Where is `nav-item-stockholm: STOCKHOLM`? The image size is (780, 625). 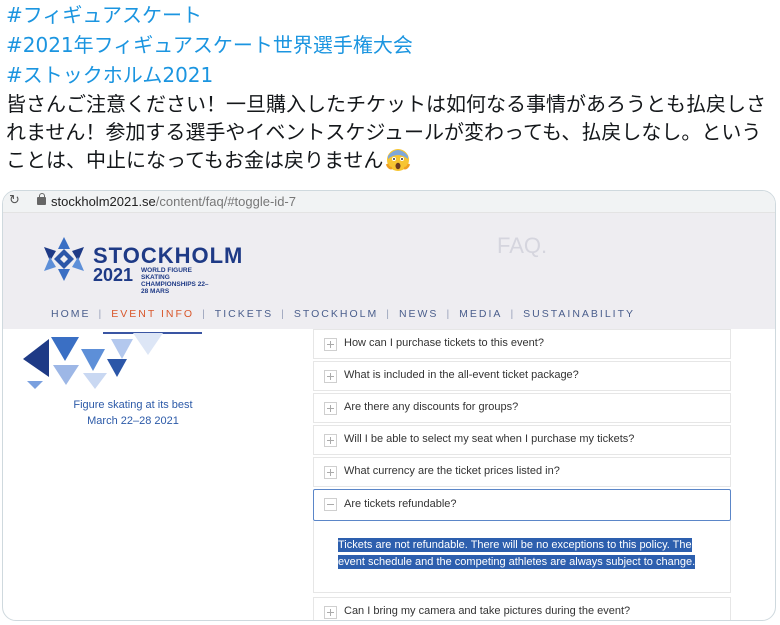 nav-item-stockholm: STOCKHOLM is located at coordinates (336, 314).